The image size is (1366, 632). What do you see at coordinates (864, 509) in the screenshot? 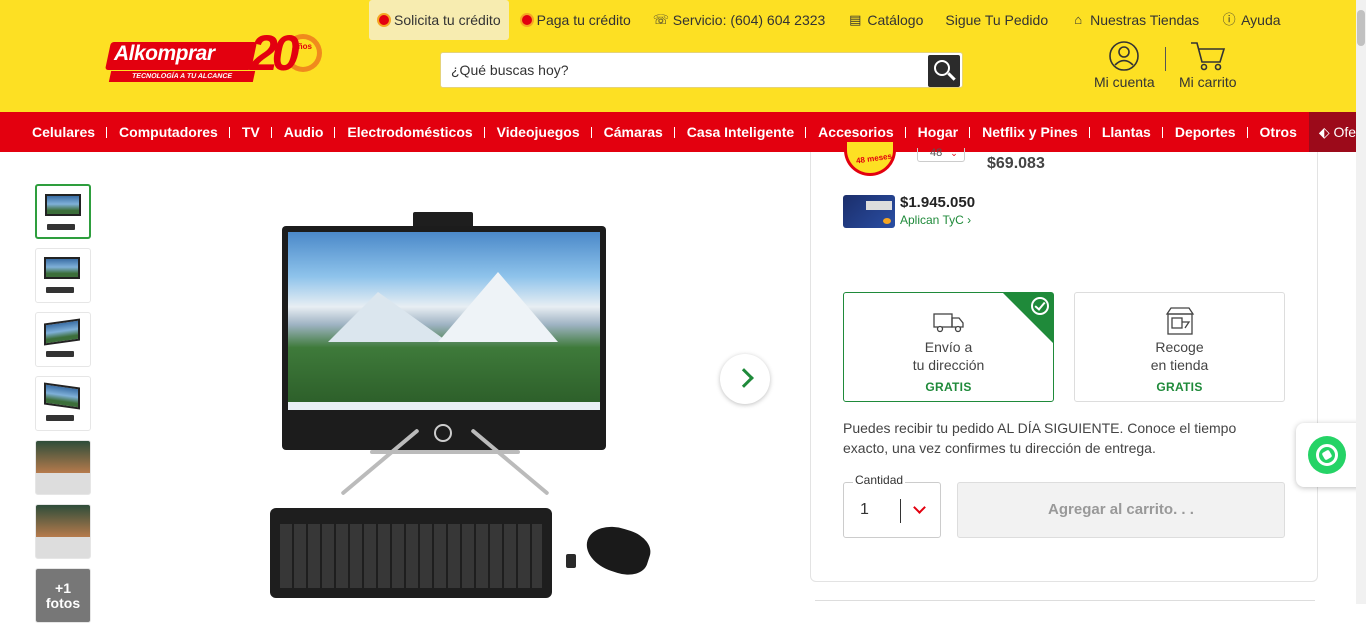
I see `quantity-value: 1` at bounding box center [864, 509].